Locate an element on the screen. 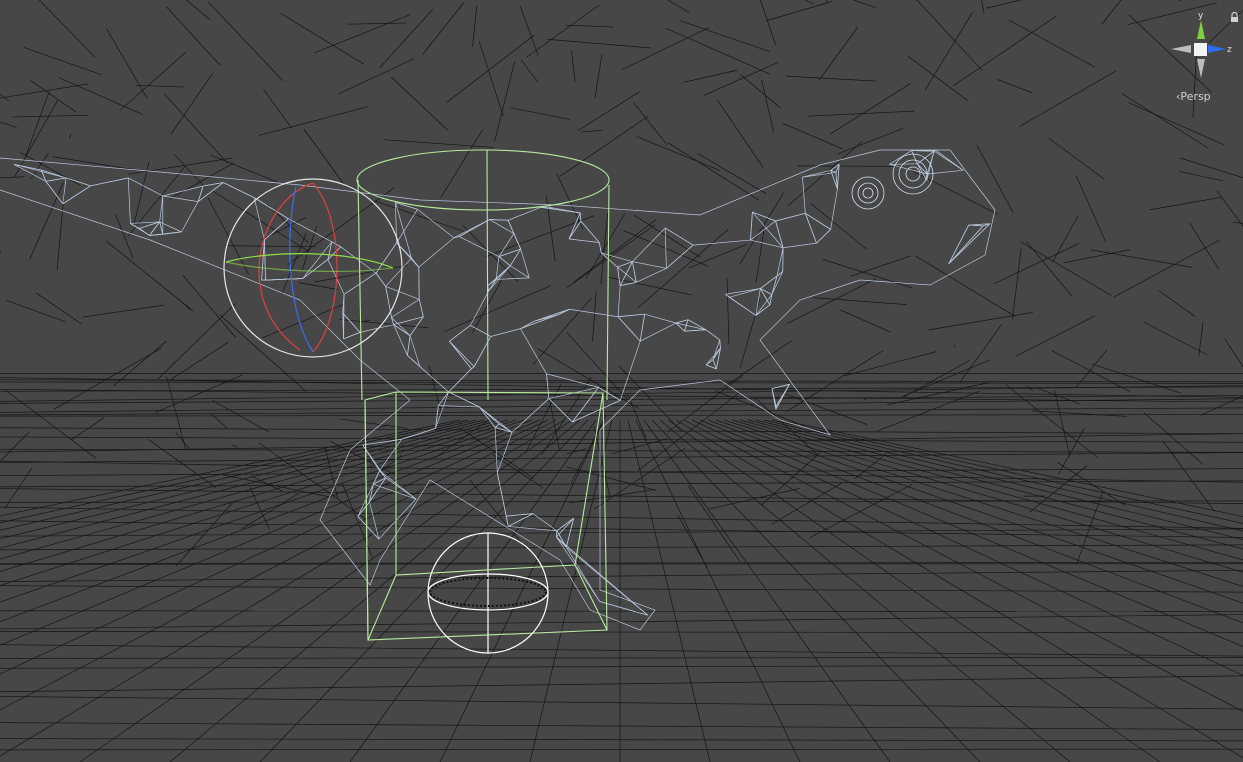 The image size is (1243, 762). lock-icon is located at coordinates (1234, 17).